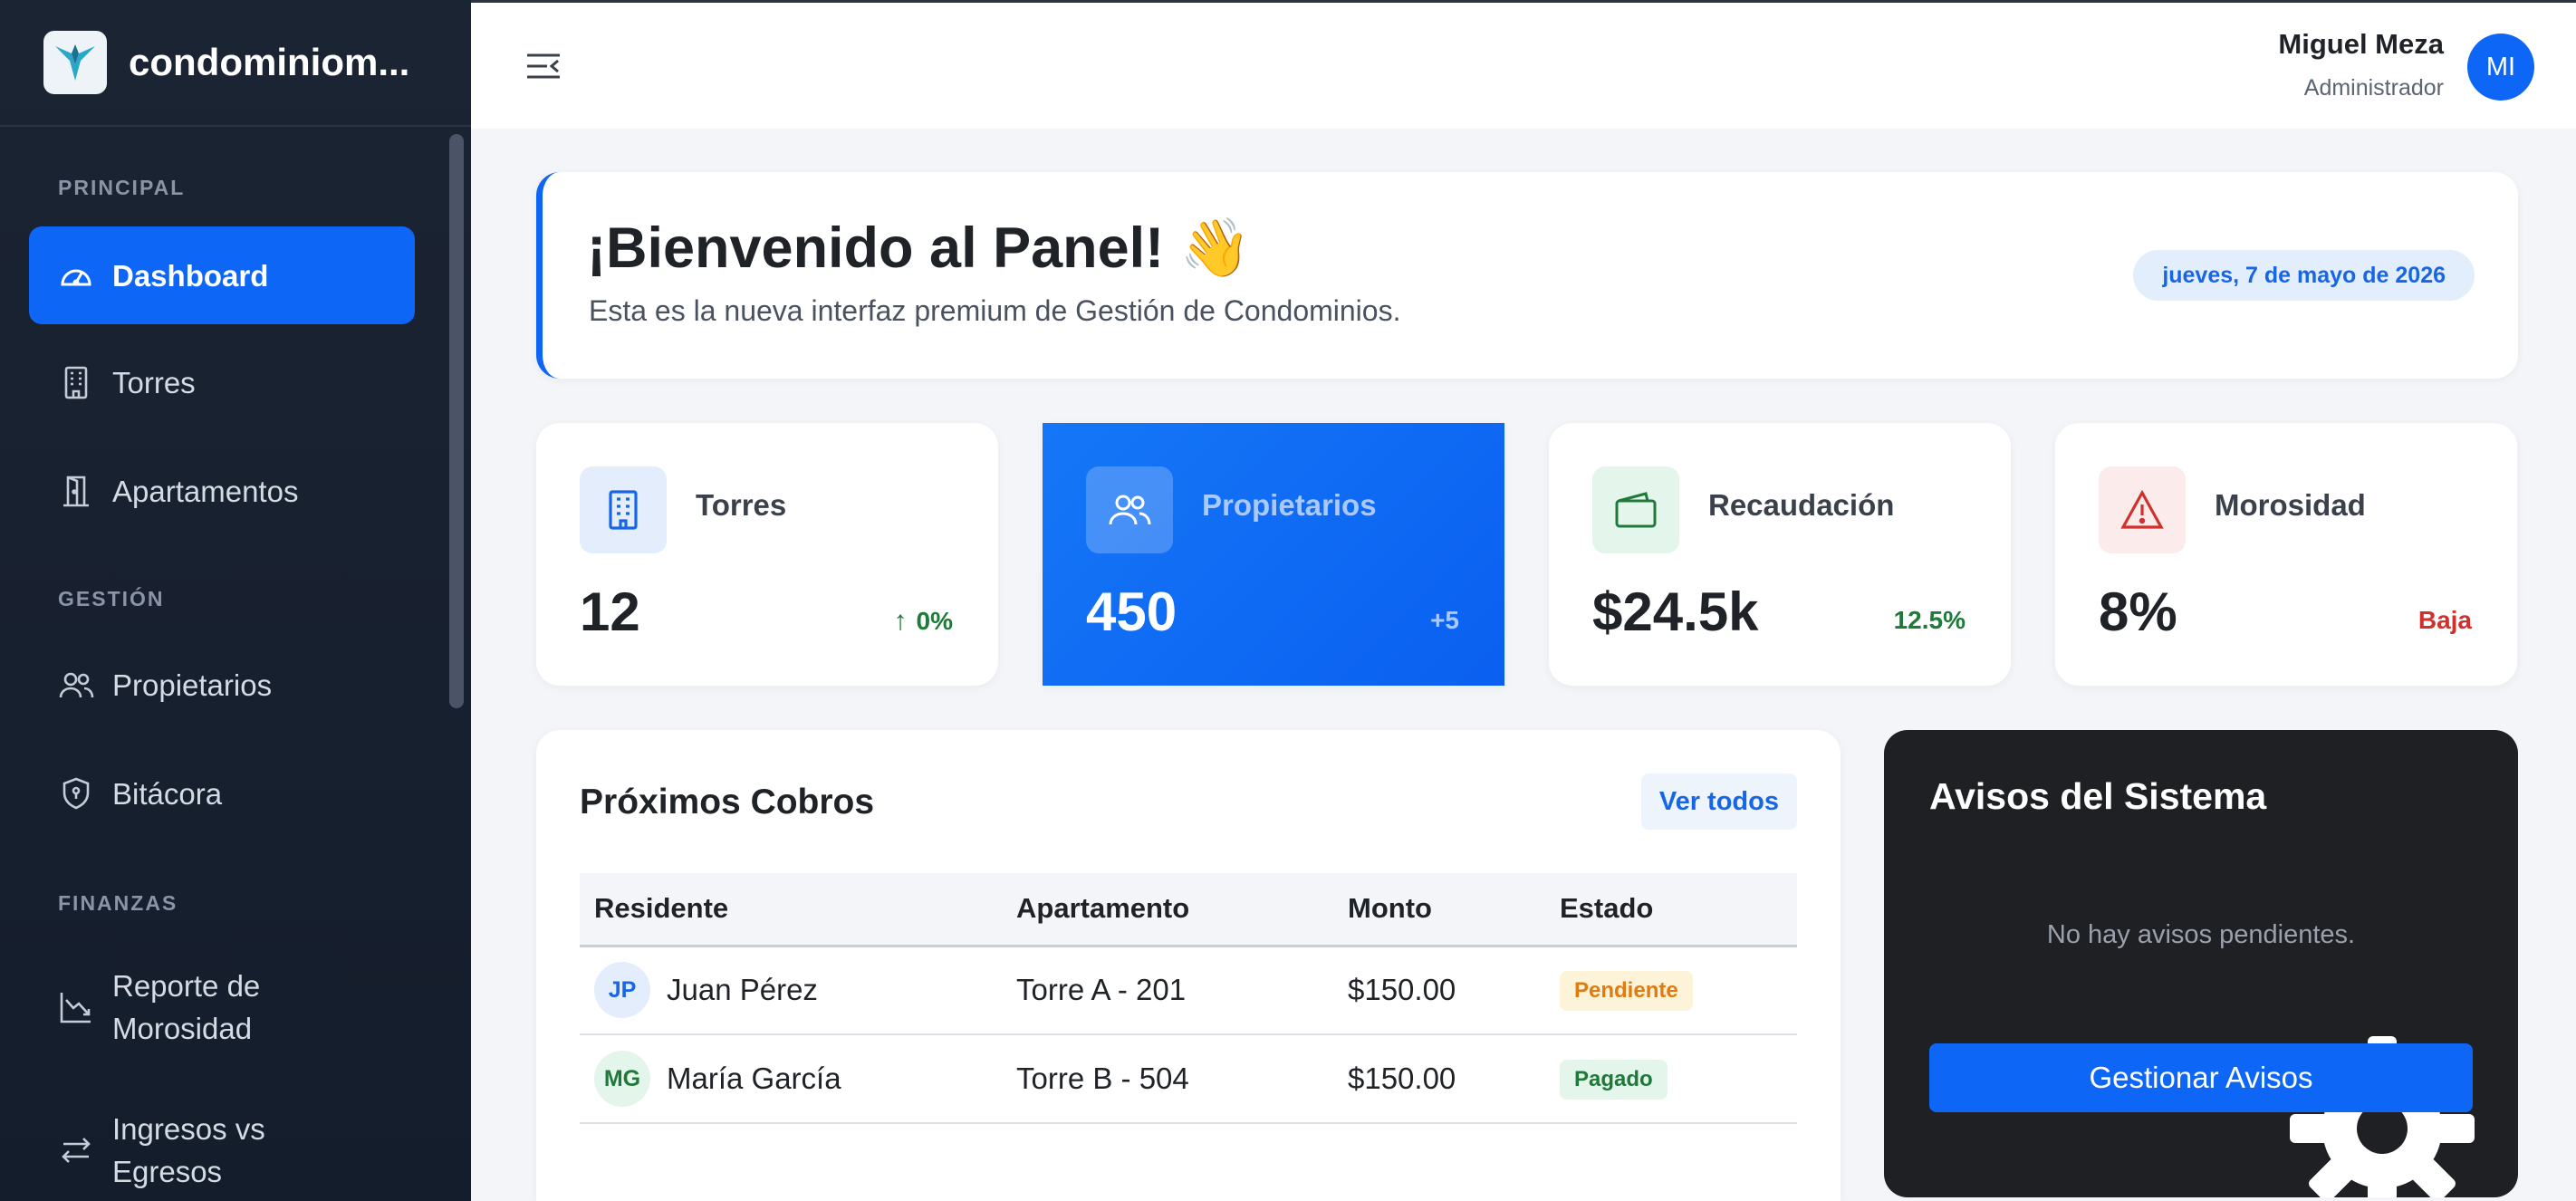 Image resolution: width=2576 pixels, height=1201 pixels. What do you see at coordinates (2373, 88) in the screenshot?
I see `user-role: Administrador` at bounding box center [2373, 88].